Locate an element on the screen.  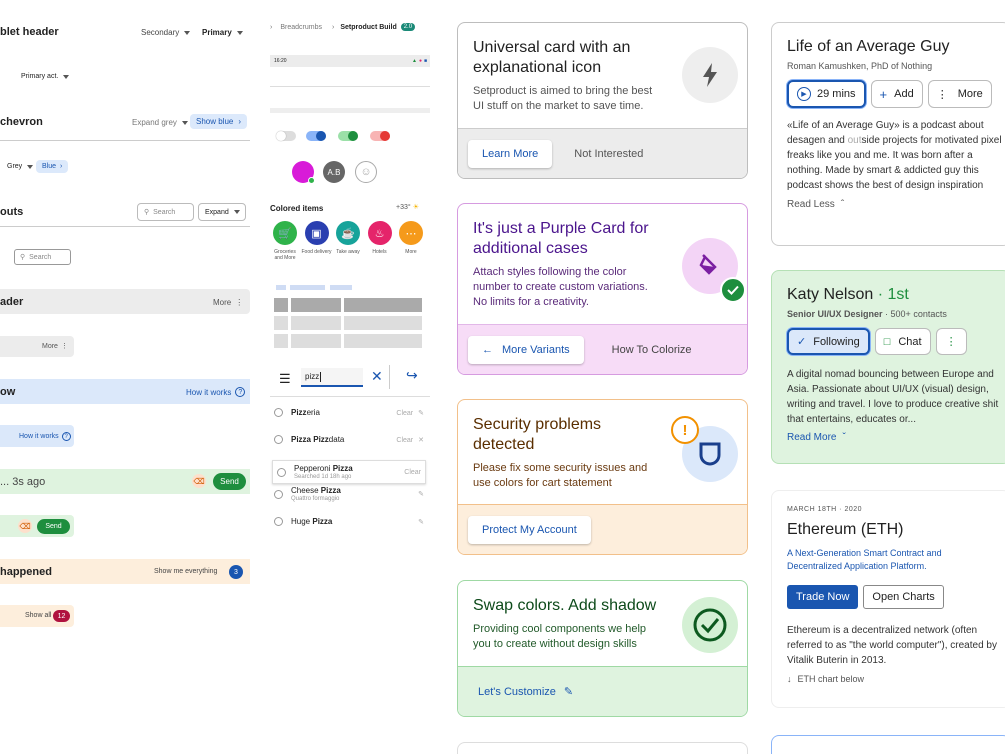
secondary-dropdown: Secondary is located at coordinates (166, 32).